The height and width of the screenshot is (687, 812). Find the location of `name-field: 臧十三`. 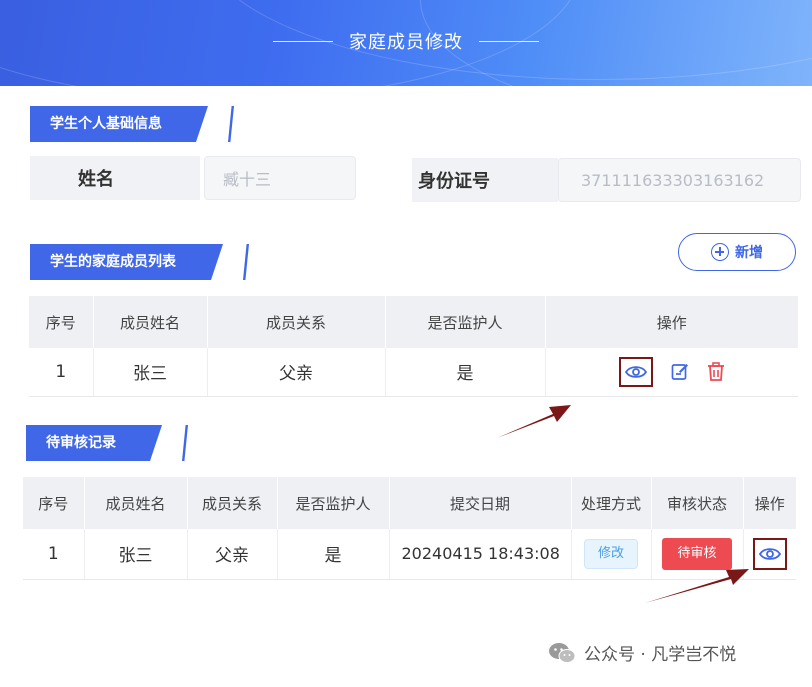

name-field: 臧十三 is located at coordinates (280, 178).